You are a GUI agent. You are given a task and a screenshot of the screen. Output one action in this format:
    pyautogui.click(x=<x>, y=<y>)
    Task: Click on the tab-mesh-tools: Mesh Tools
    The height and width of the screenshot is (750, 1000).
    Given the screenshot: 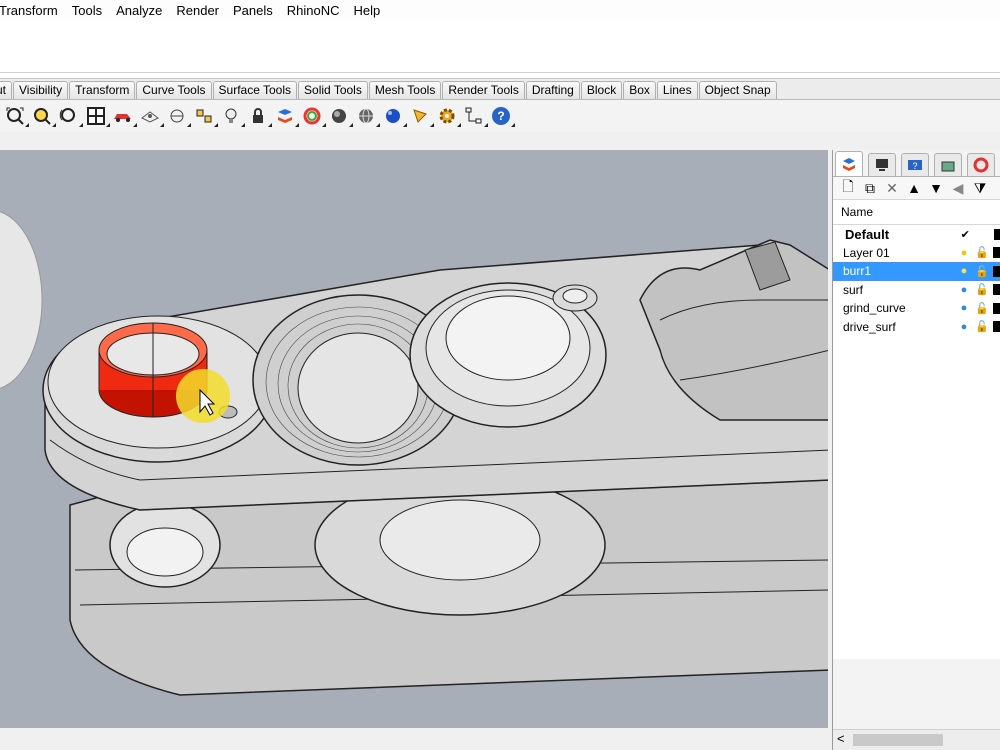 What is the action you would take?
    pyautogui.click(x=405, y=90)
    